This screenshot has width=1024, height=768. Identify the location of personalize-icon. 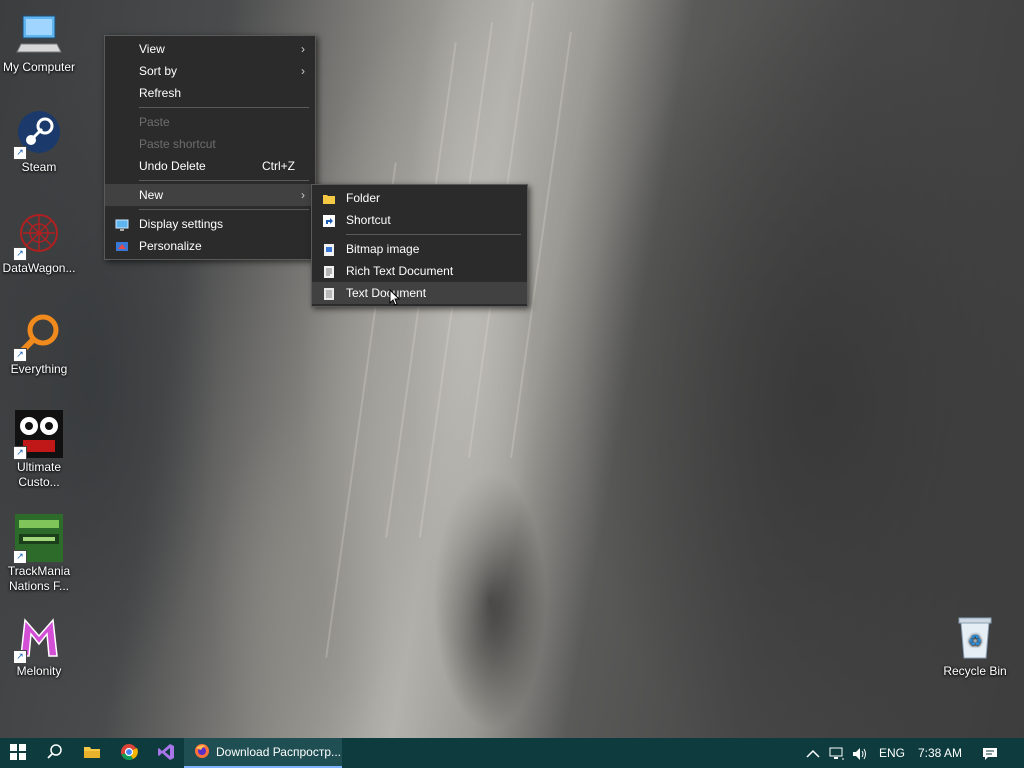
(122, 246).